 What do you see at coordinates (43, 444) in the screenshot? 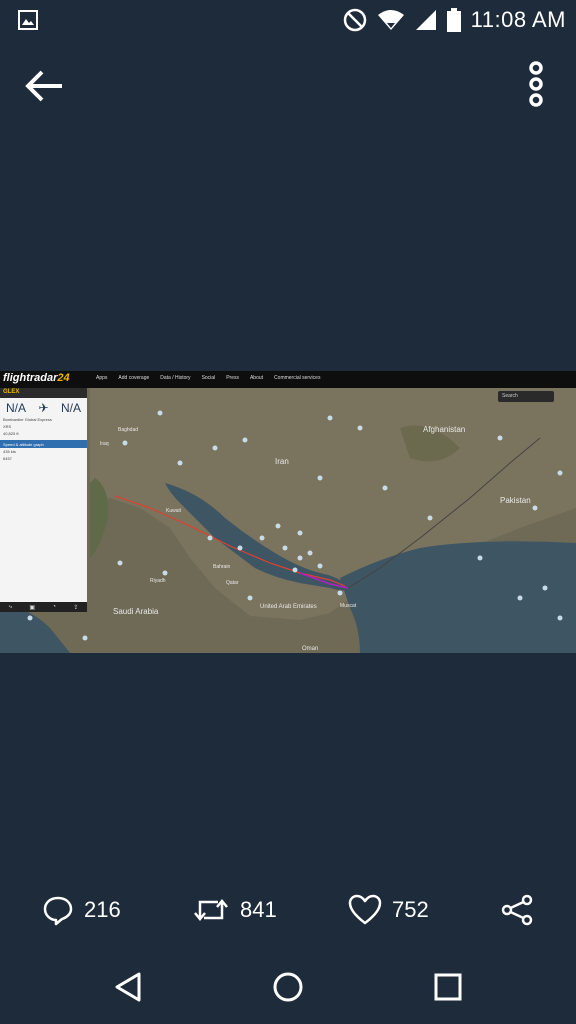
I see `speed-altitude-section: Speed & altitude graph` at bounding box center [43, 444].